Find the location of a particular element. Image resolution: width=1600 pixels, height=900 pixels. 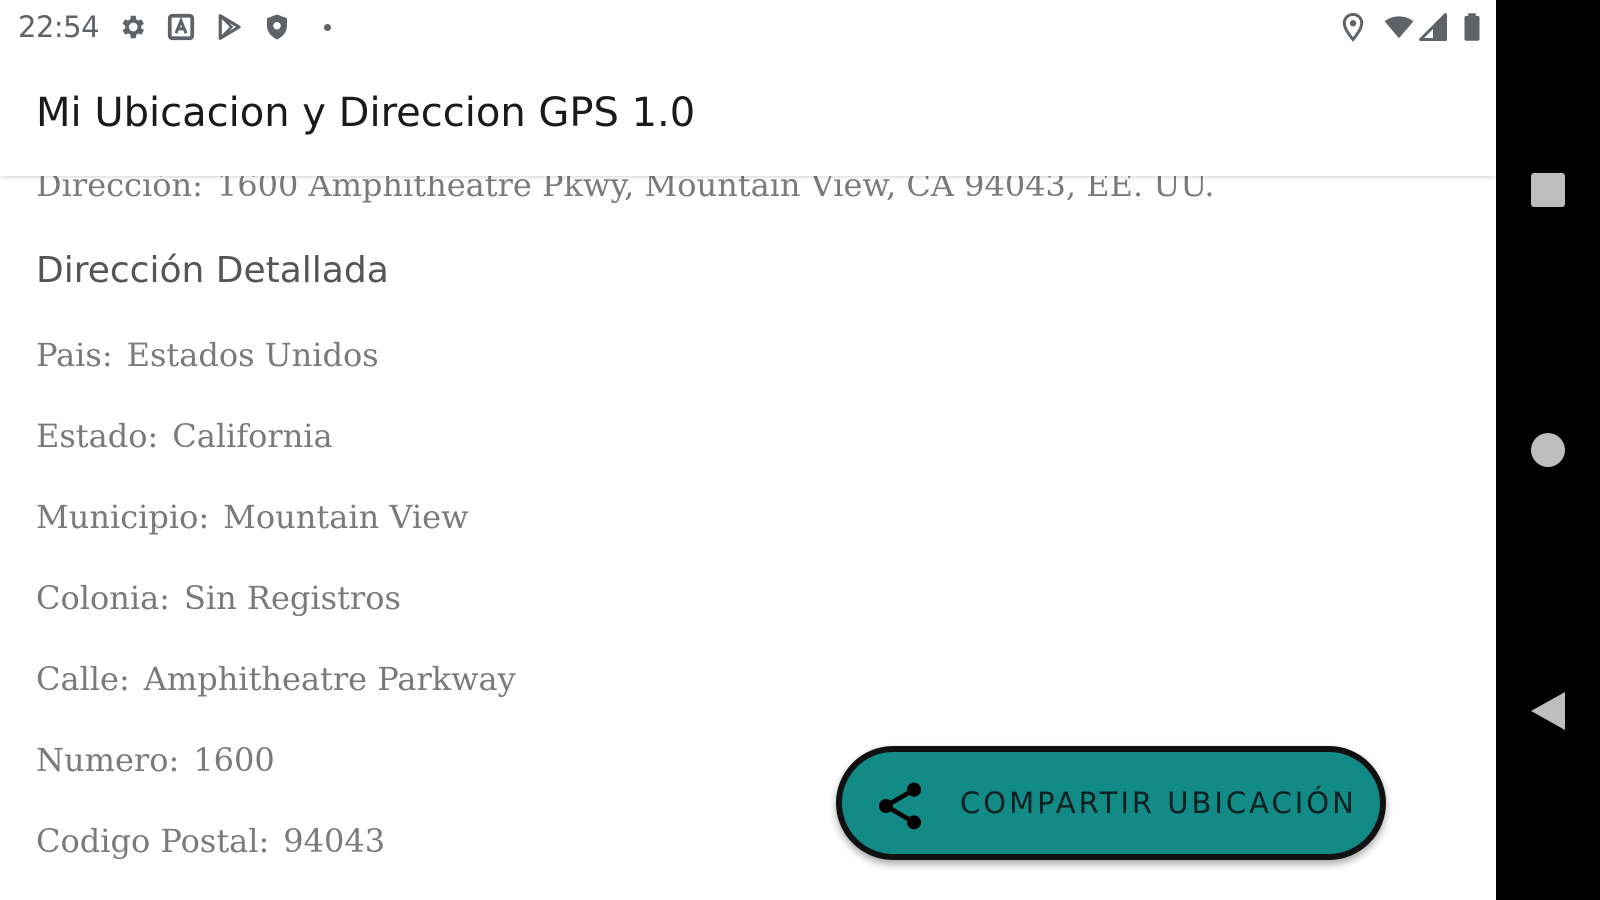

home-circle-icon is located at coordinates (1548, 450).